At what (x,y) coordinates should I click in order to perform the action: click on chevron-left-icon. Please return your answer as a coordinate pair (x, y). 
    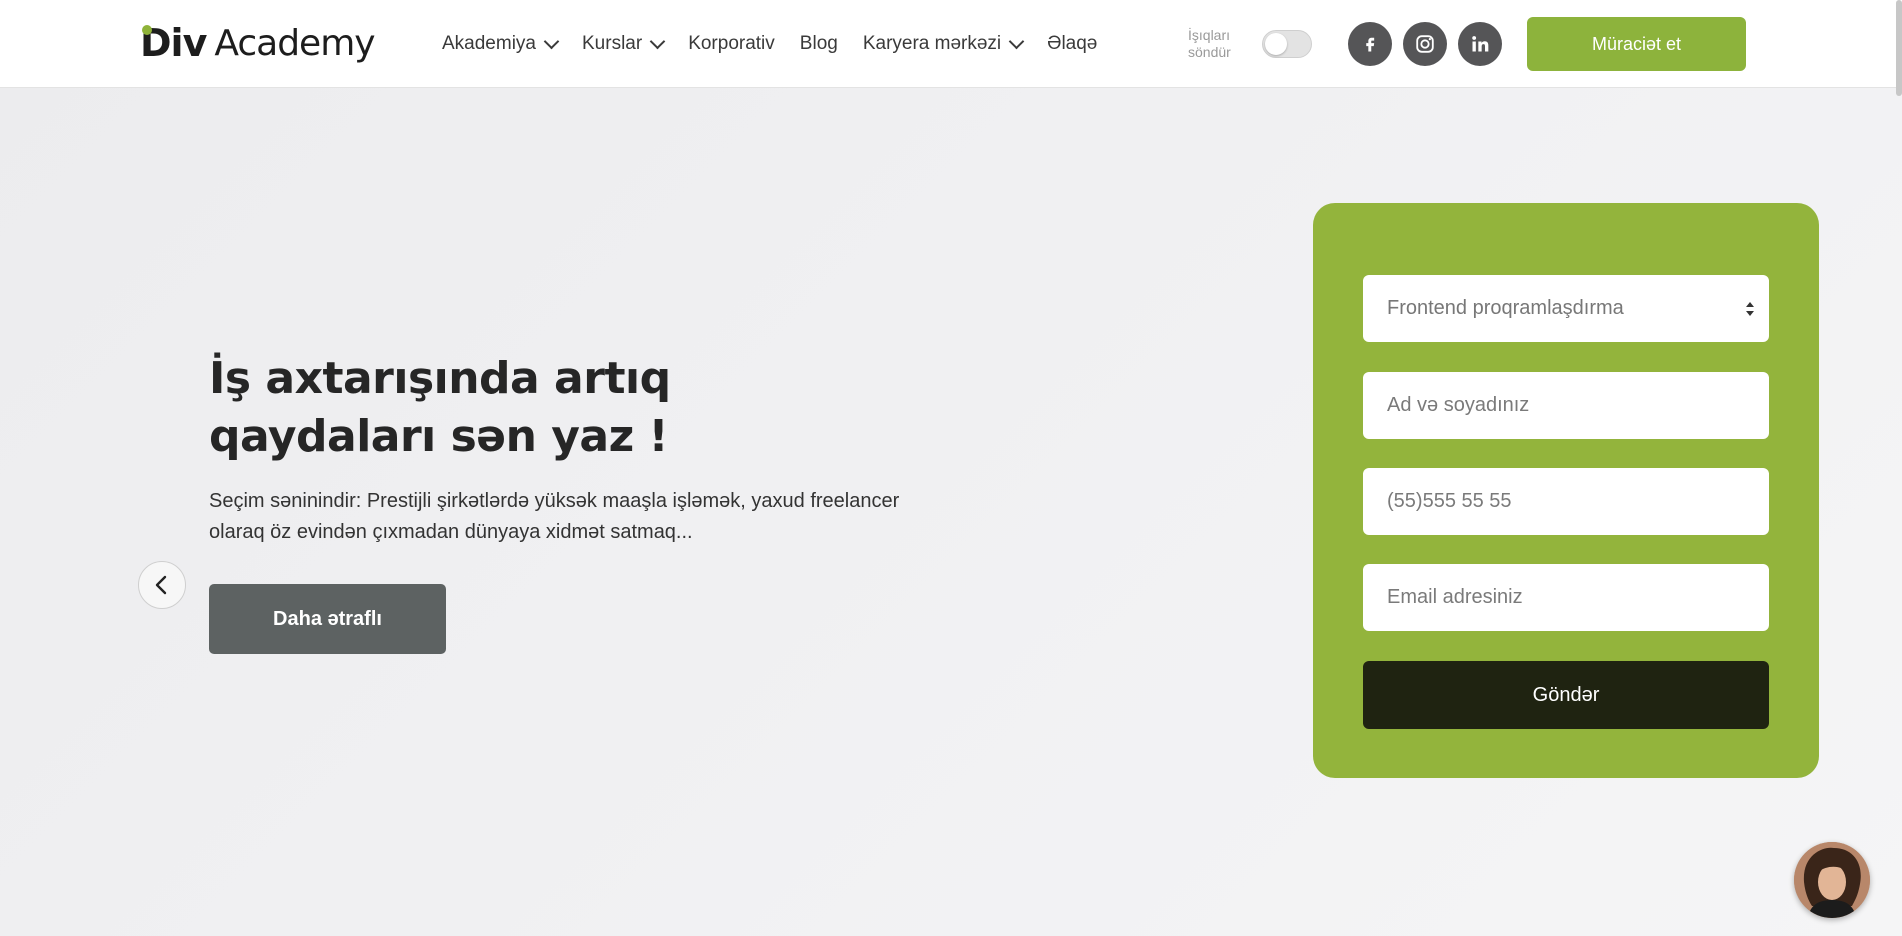
    Looking at the image, I should click on (161, 585).